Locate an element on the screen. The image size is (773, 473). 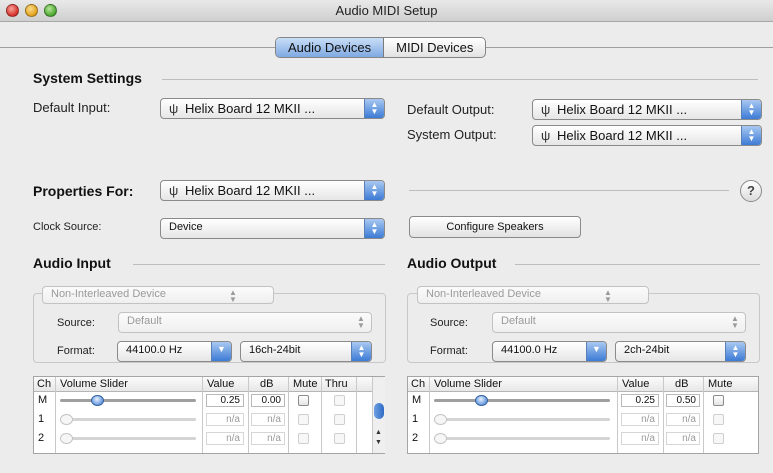
properties-device-popup: ψ Helix Board 12 MKII ... ▲ ▼ is located at coordinates (272, 190).